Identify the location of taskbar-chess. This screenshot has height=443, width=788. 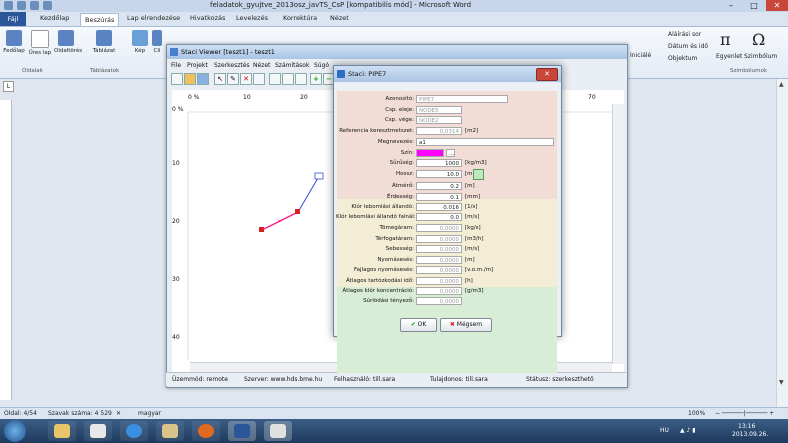
(170, 431).